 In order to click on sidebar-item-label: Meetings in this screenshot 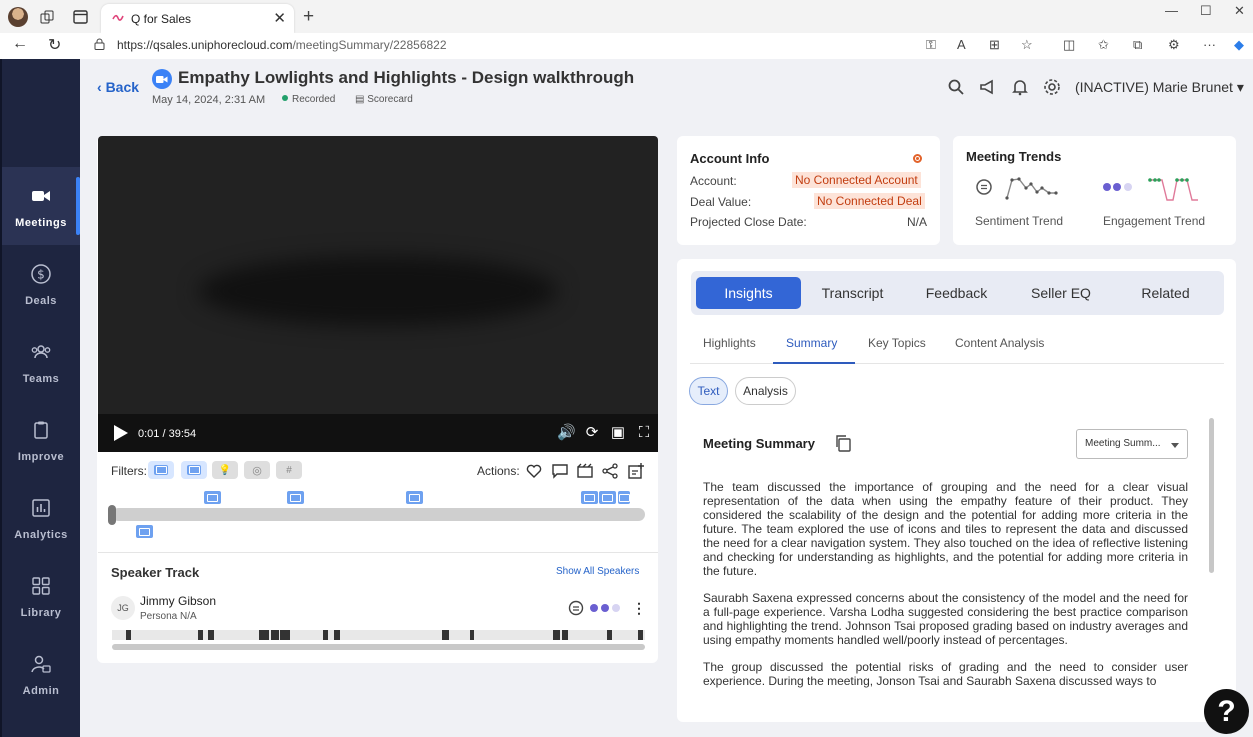, I will do `click(41, 223)`.